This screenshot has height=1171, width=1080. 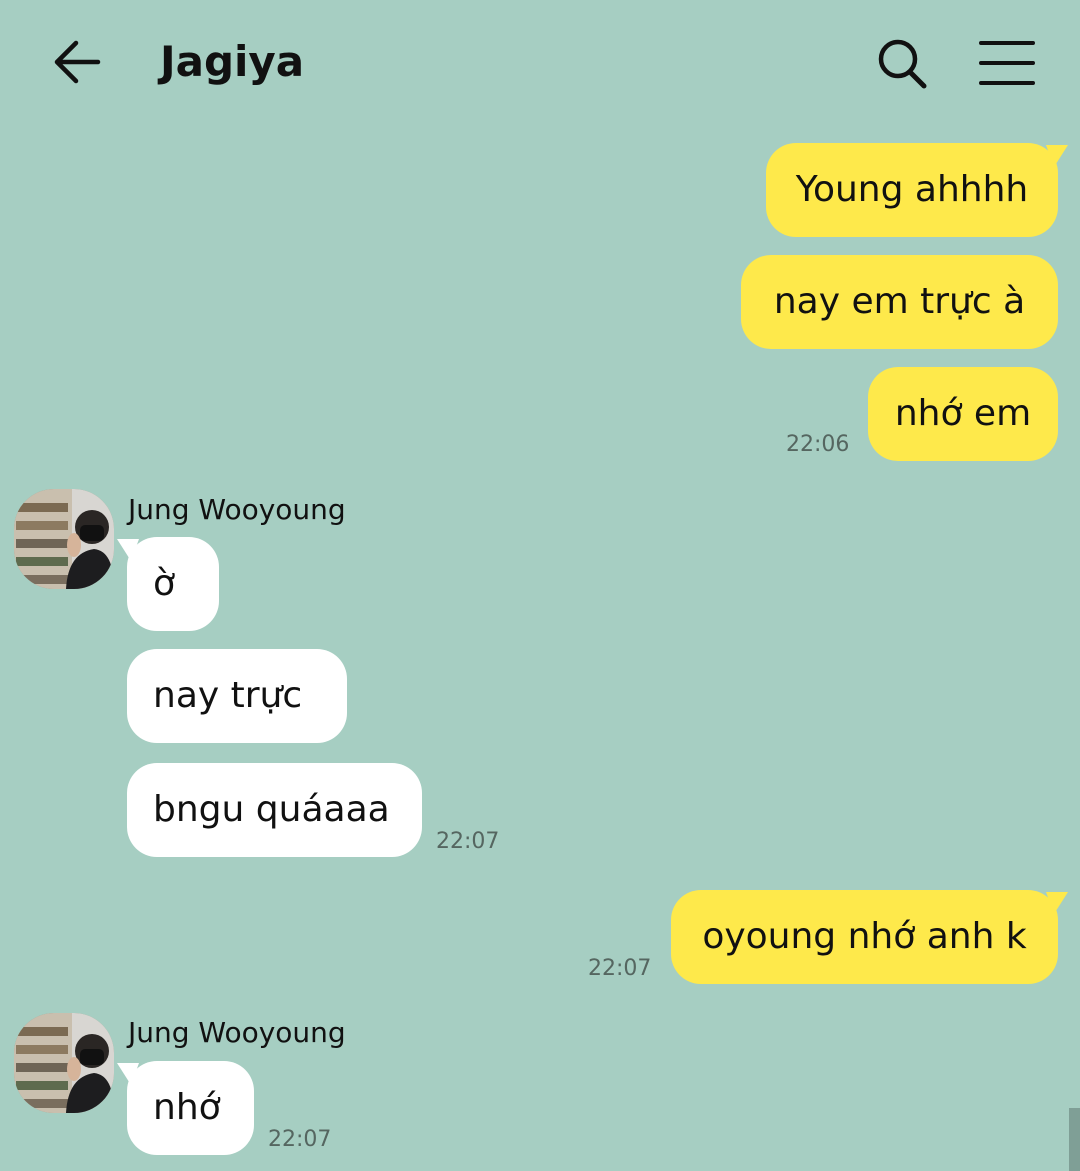 I want to click on incoming-message: bngu quáaaa, so click(x=274, y=810).